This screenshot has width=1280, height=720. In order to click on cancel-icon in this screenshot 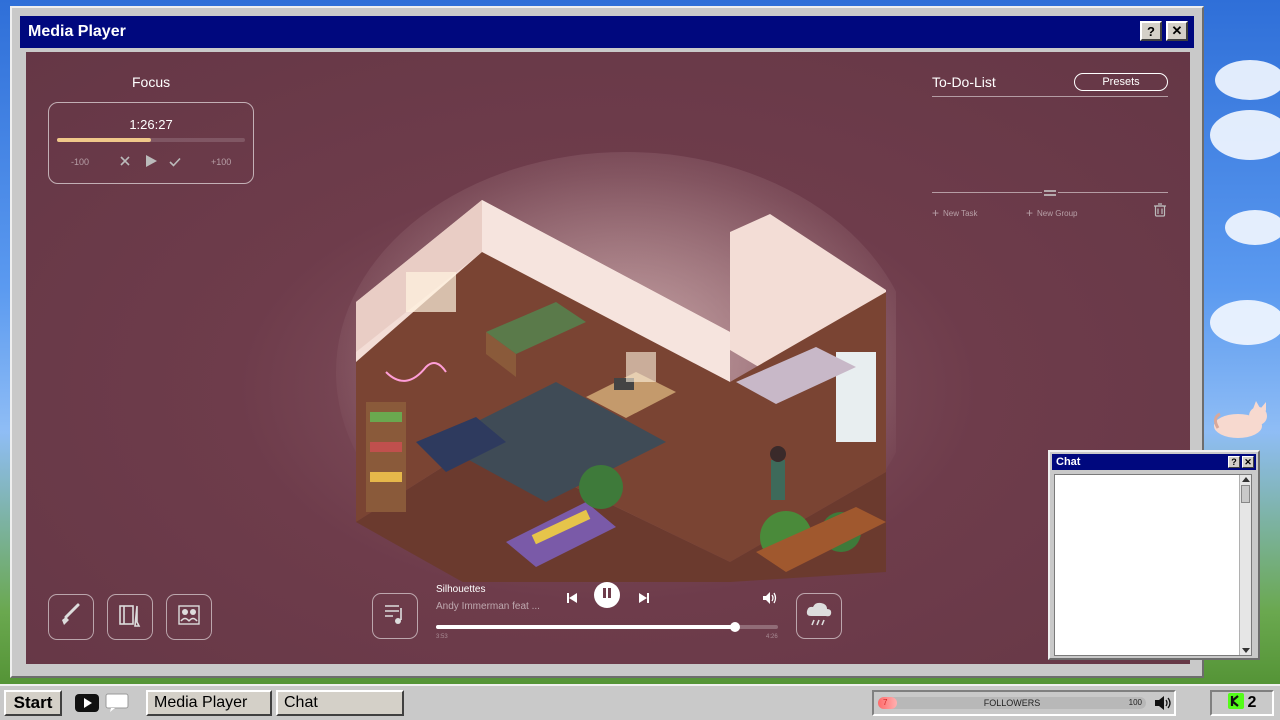, I will do `click(125, 162)`.